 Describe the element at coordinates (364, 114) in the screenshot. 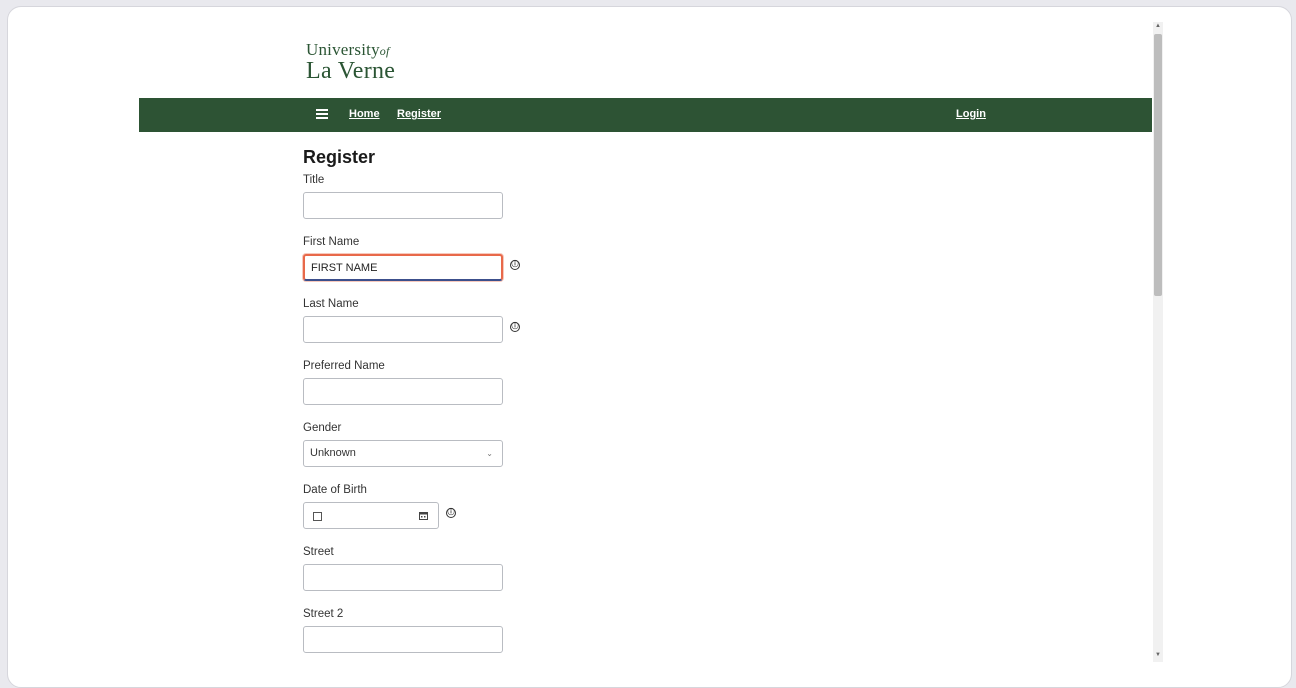

I see `nav-home-link: Home` at that location.